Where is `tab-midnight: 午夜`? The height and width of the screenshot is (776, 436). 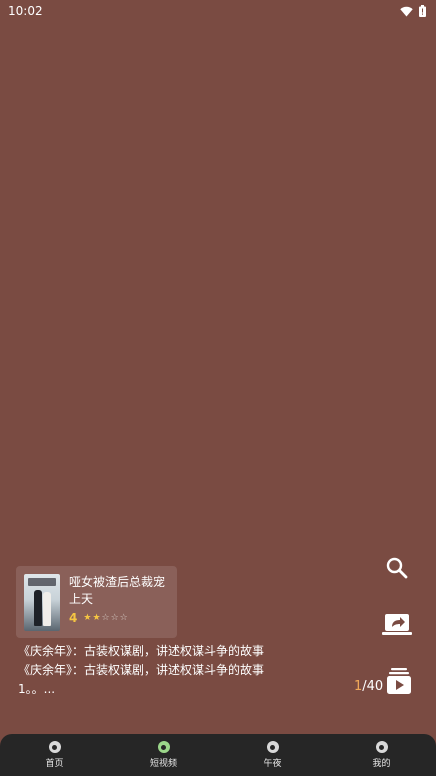
tab-midnight: 午夜 is located at coordinates (273, 755).